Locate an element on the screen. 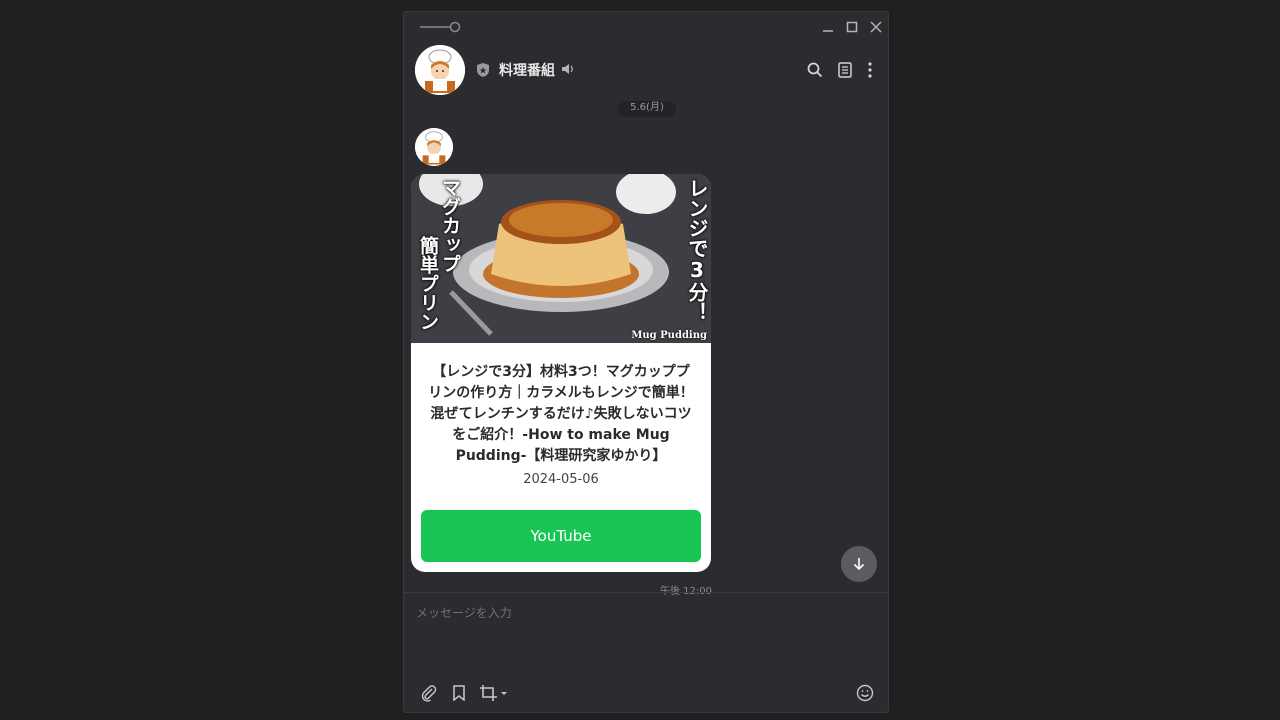 The image size is (1280, 720). more-icon is located at coordinates (870, 70).